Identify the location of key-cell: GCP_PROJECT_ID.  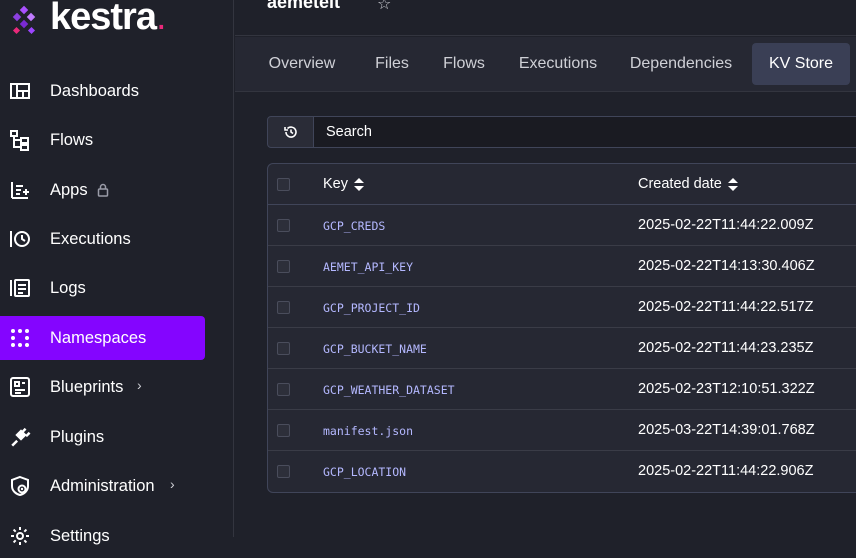
(371, 308).